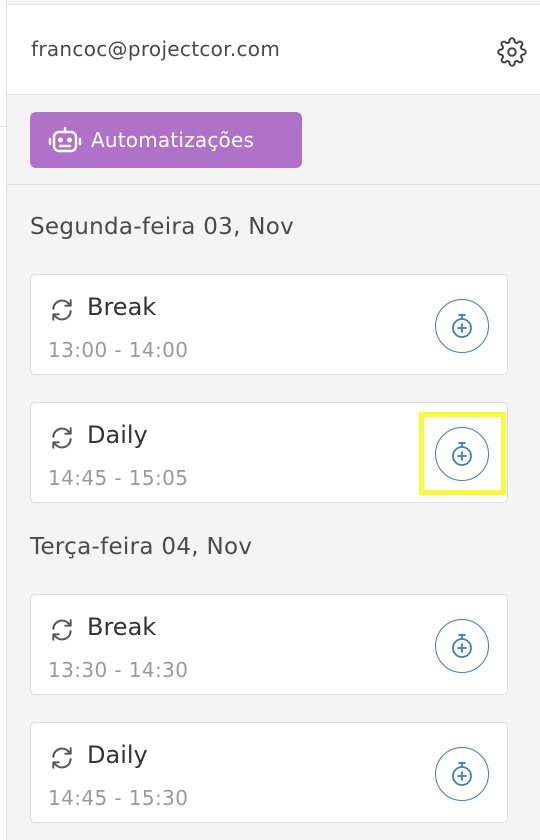 The height and width of the screenshot is (840, 540). I want to click on event-time: 14:45 - 15:05, so click(118, 478).